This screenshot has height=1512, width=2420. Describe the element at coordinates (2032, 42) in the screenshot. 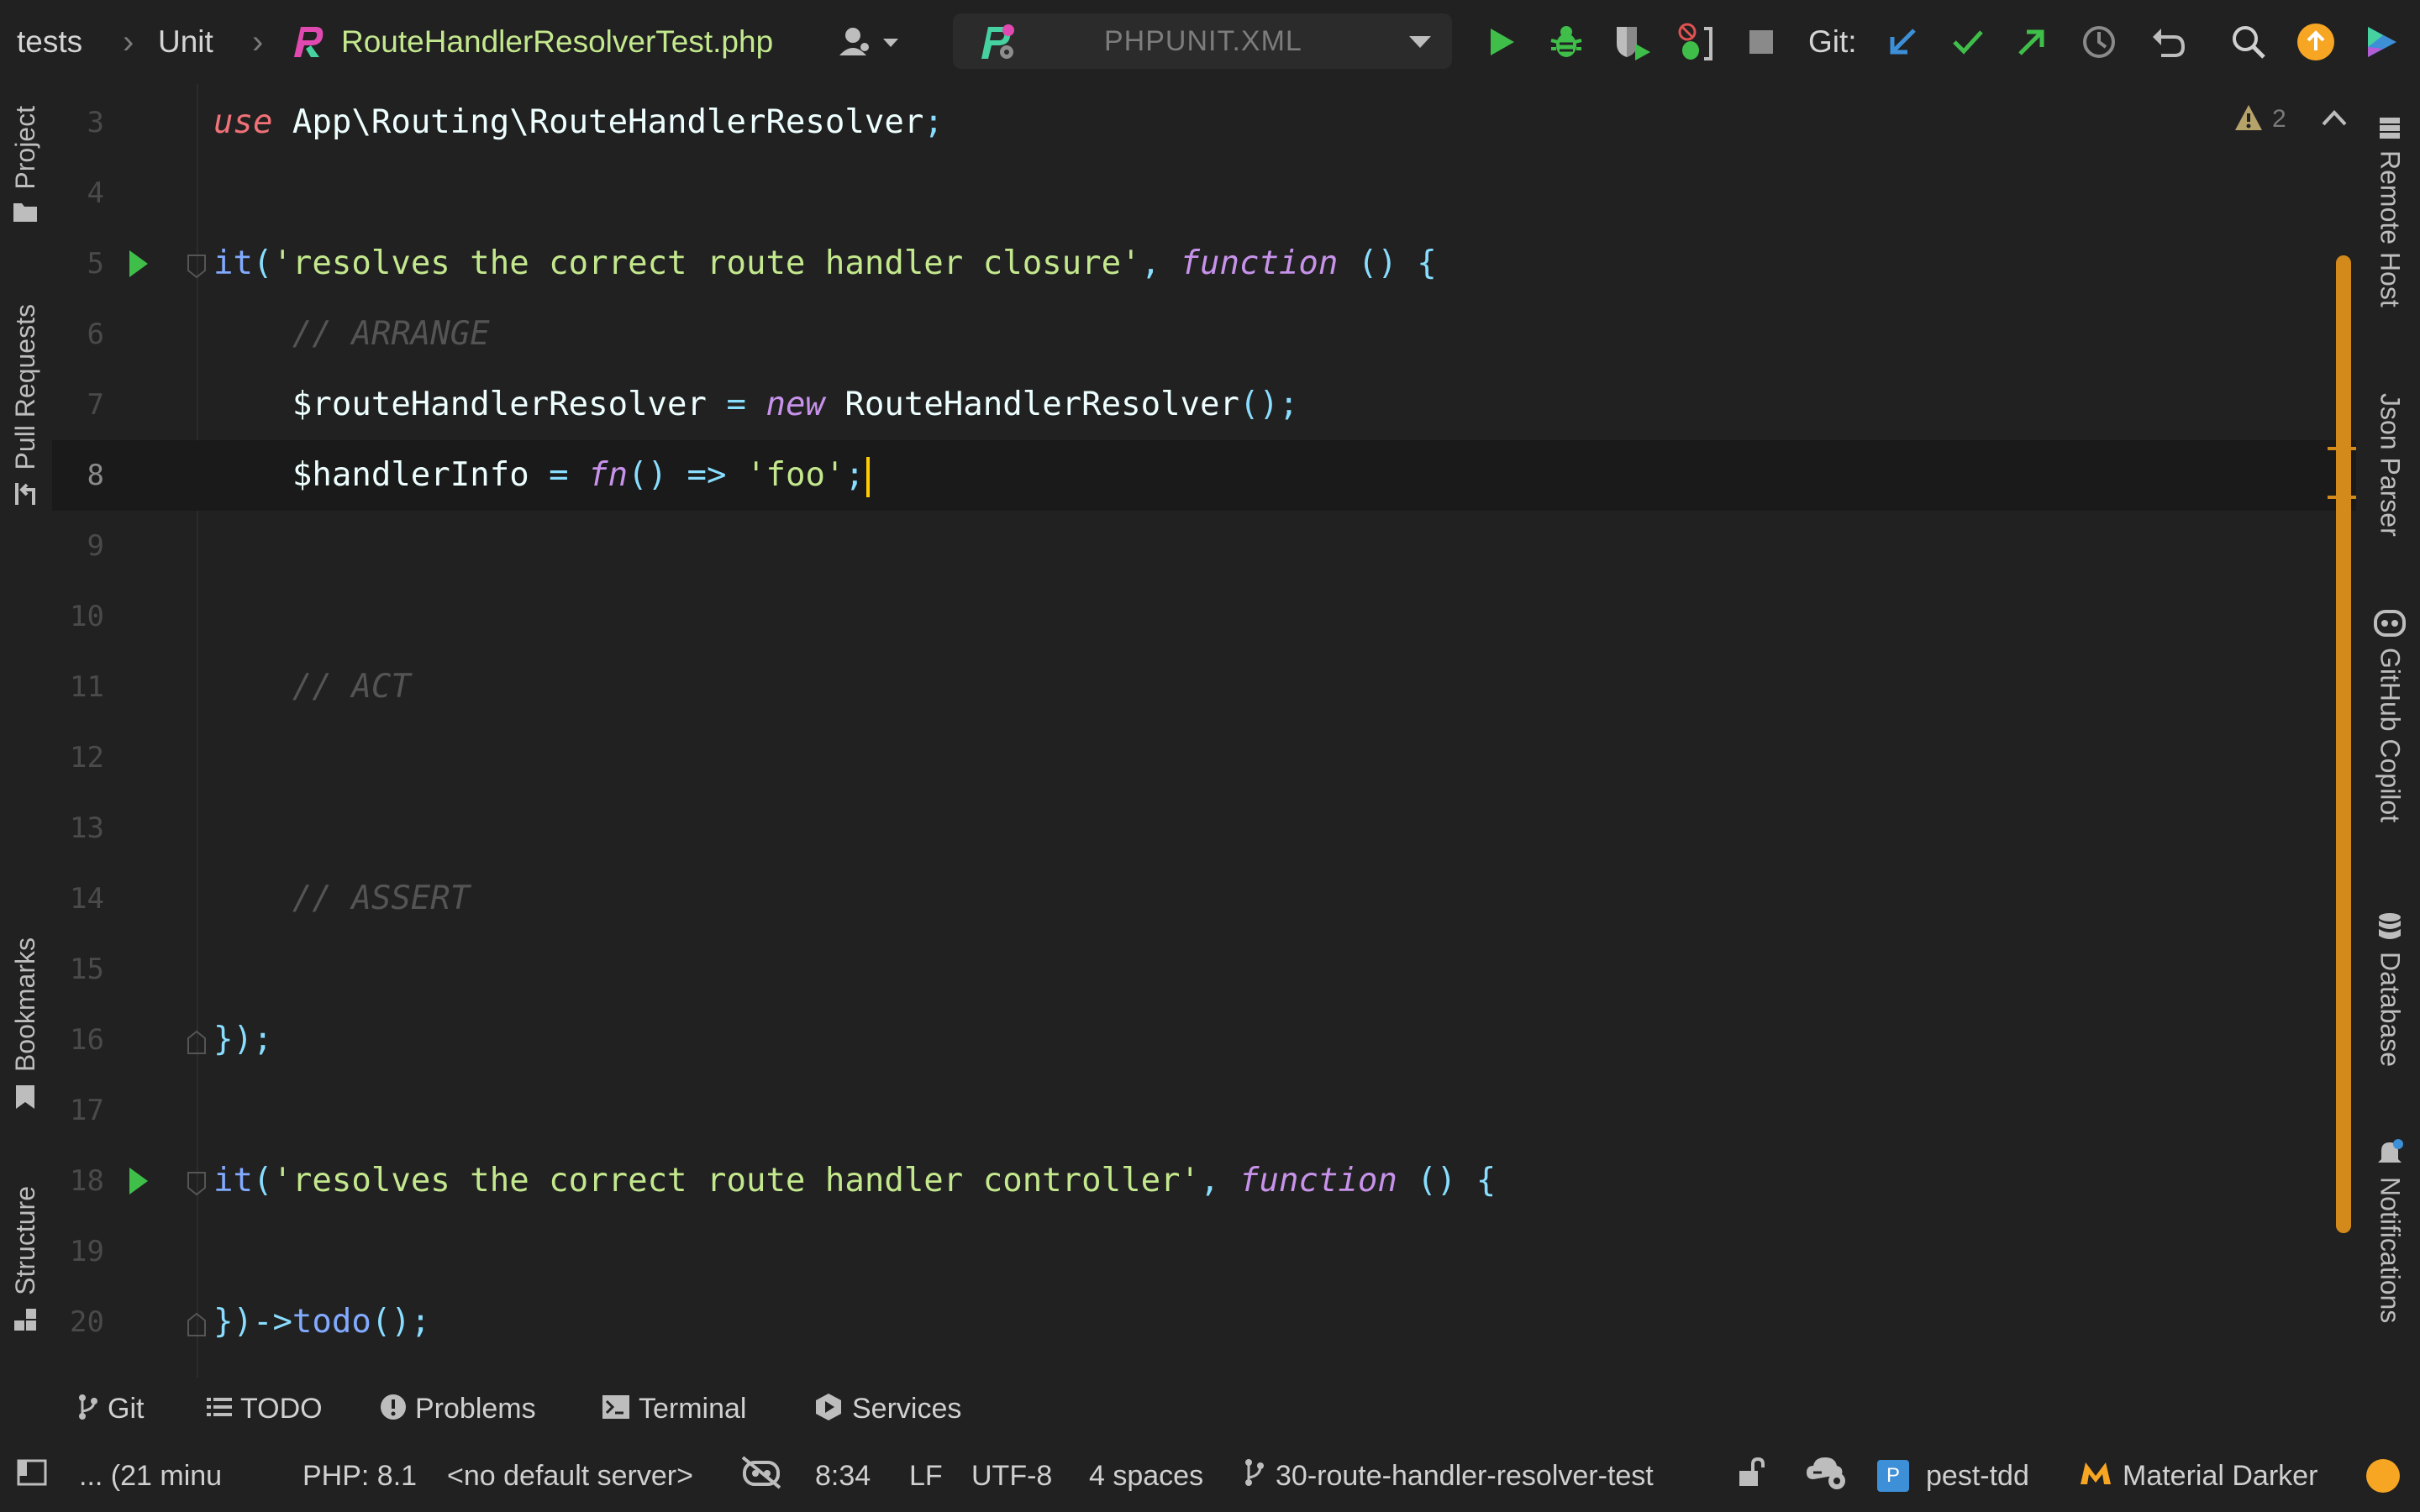

I see `git-push-icon` at that location.